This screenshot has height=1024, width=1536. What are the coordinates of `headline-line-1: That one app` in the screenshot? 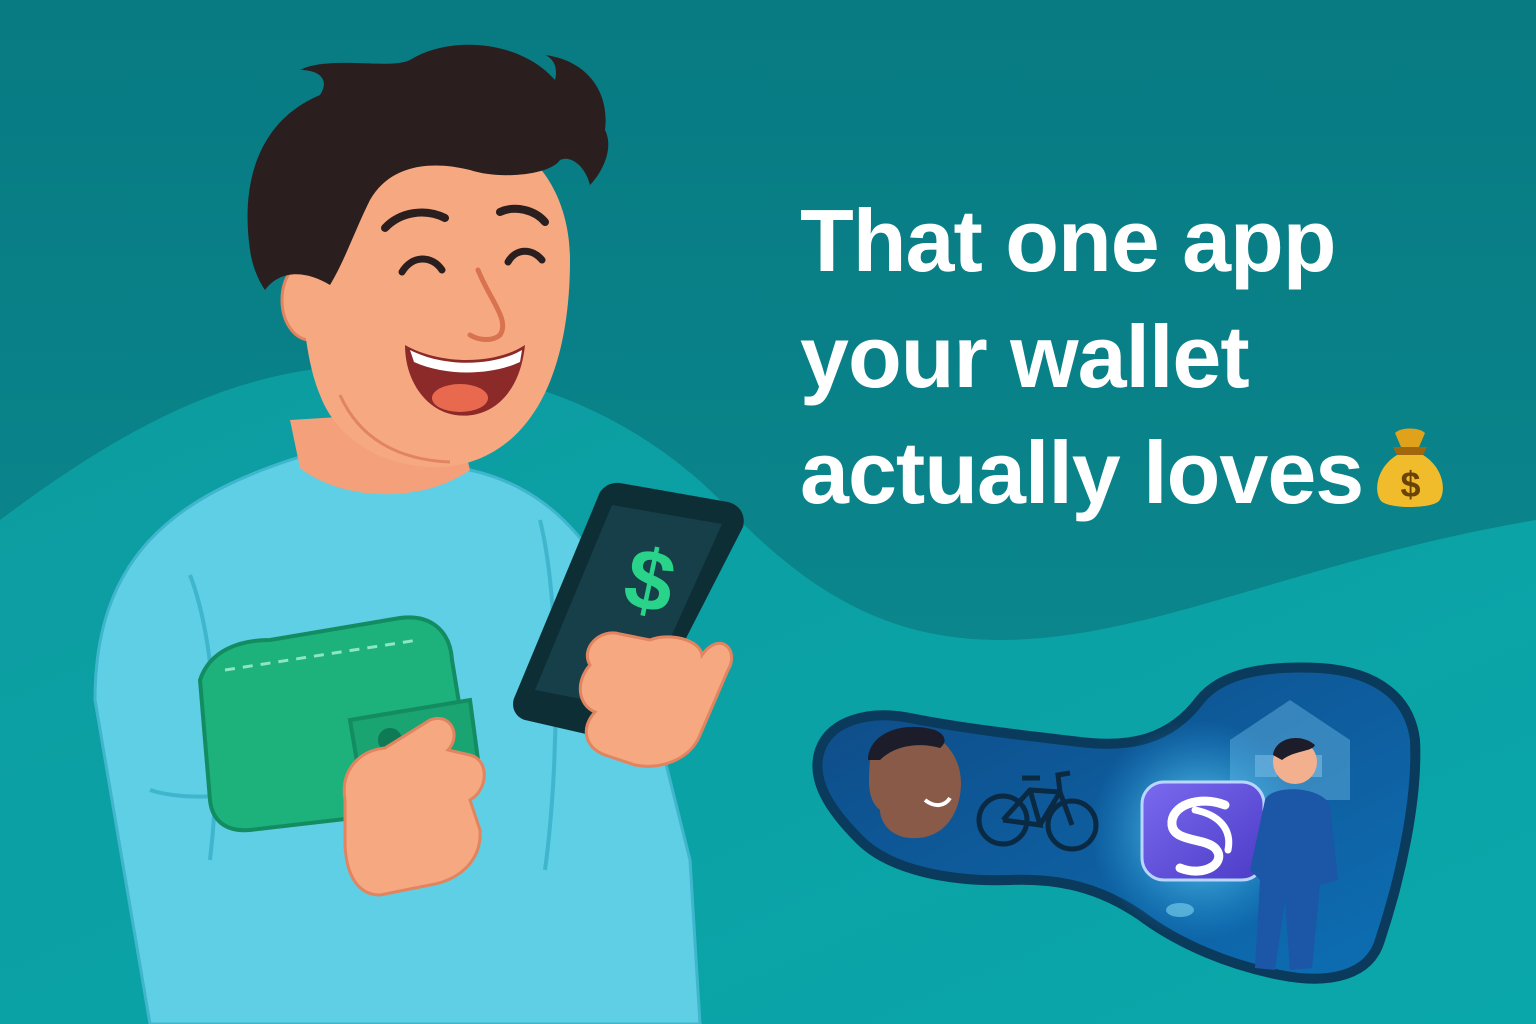 It's located at (1068, 240).